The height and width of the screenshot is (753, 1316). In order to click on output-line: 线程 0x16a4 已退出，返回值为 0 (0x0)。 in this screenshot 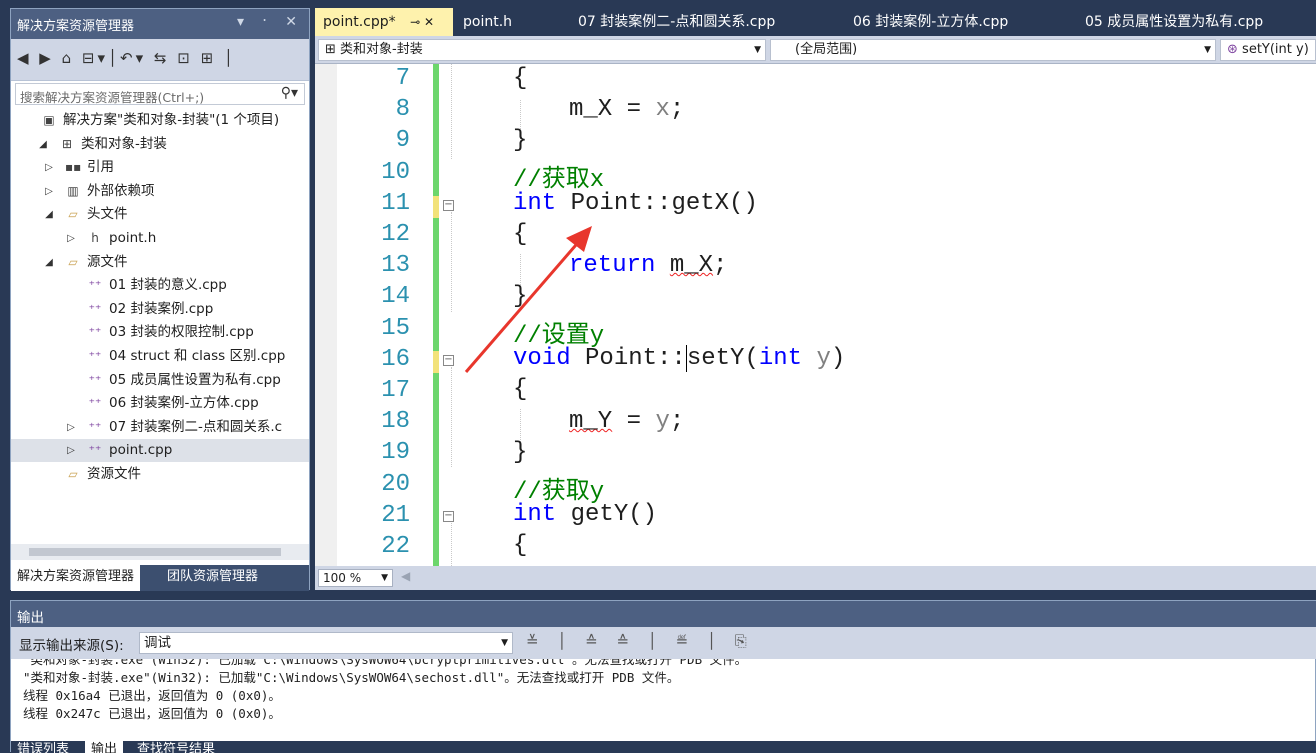, I will do `click(152, 695)`.